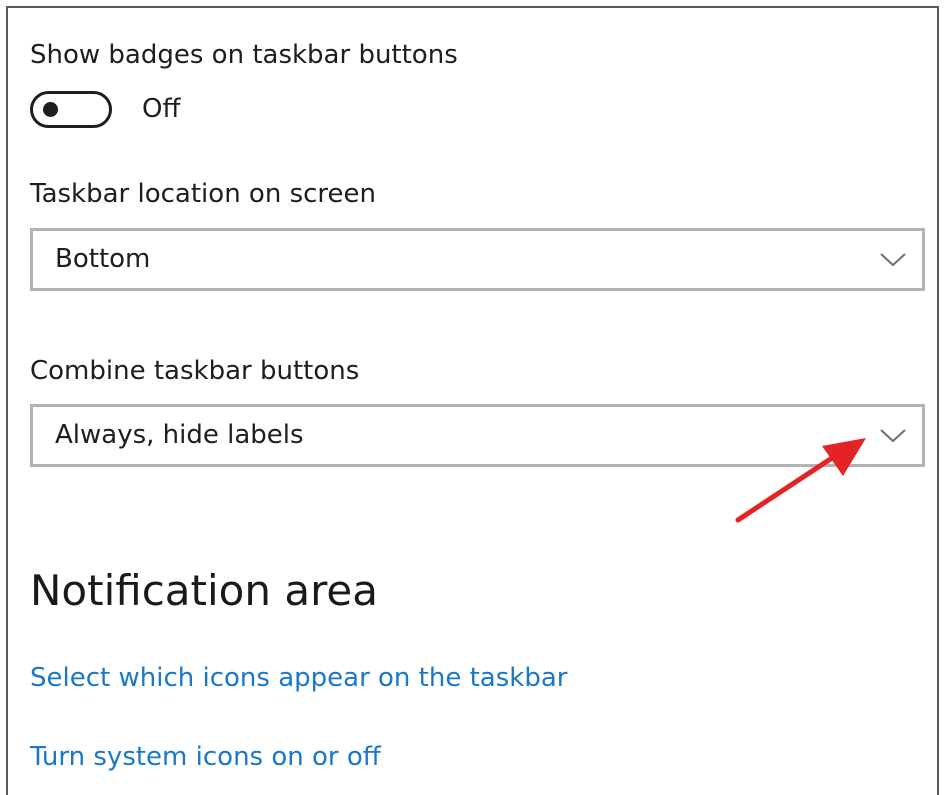  What do you see at coordinates (203, 194) in the screenshot?
I see `taskbar-location-label: Taskbar location on screen` at bounding box center [203, 194].